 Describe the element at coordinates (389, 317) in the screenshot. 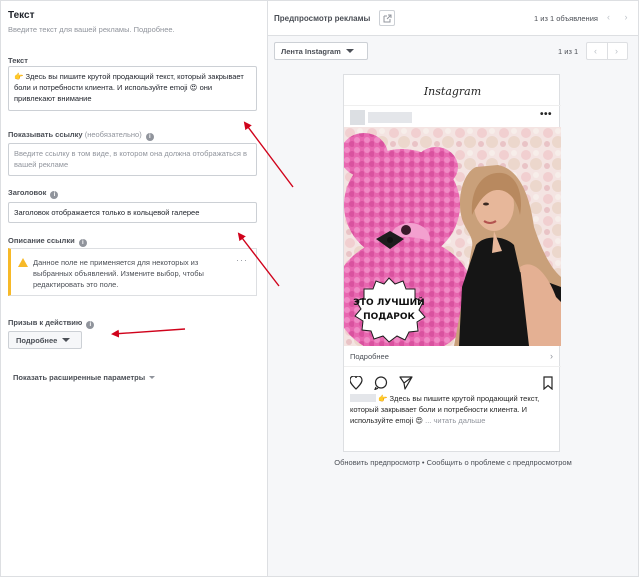

I see `badge-line2: ПОДАРОК` at that location.